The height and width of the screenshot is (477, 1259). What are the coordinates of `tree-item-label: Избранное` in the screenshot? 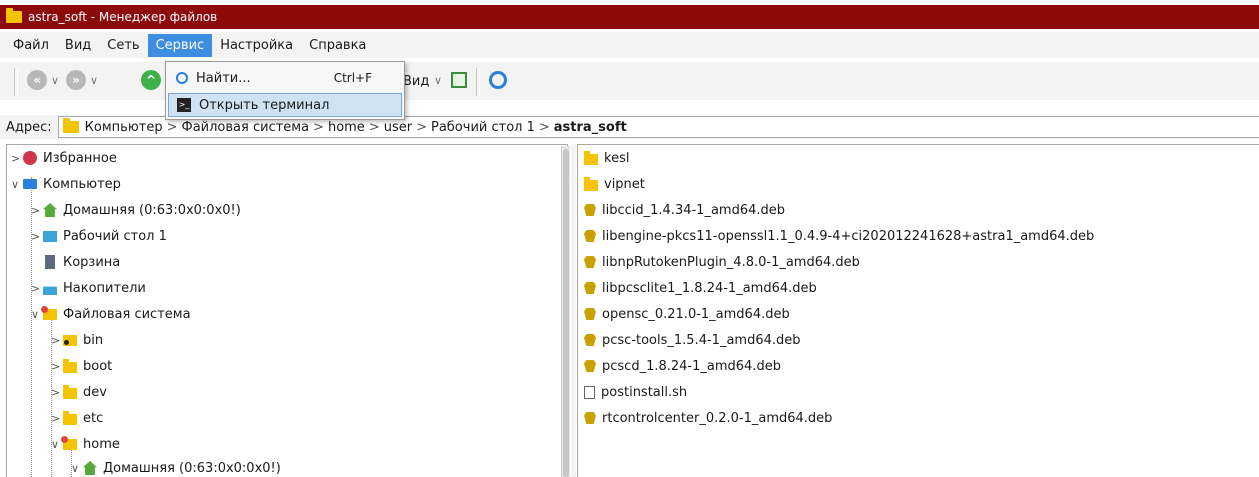 It's located at (80, 158).